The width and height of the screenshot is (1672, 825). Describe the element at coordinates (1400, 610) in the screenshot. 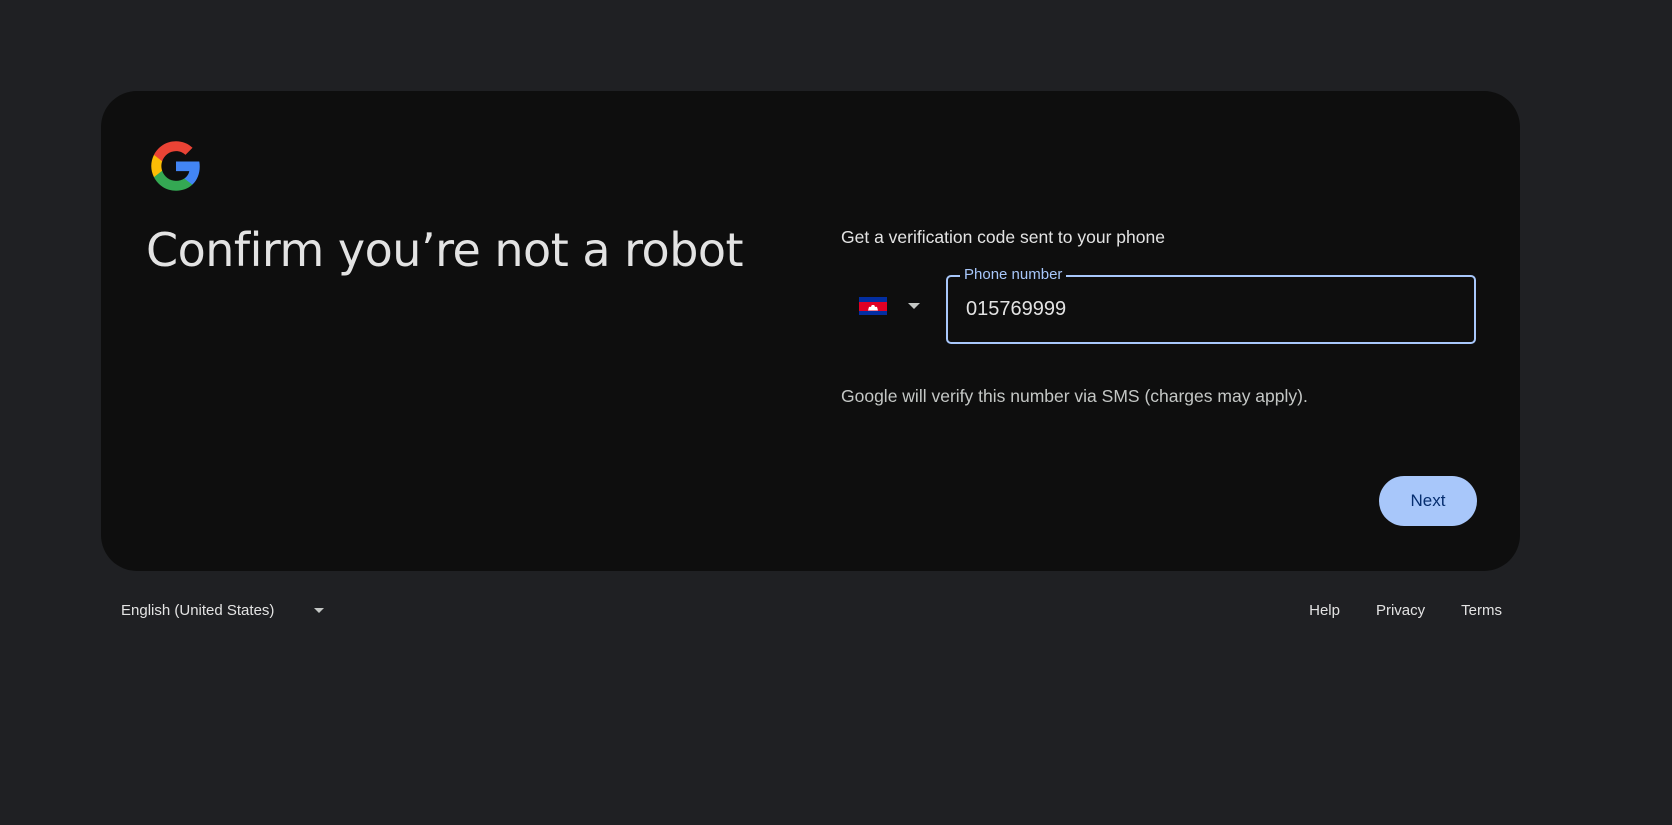

I see `privacy-link: Privacy` at that location.